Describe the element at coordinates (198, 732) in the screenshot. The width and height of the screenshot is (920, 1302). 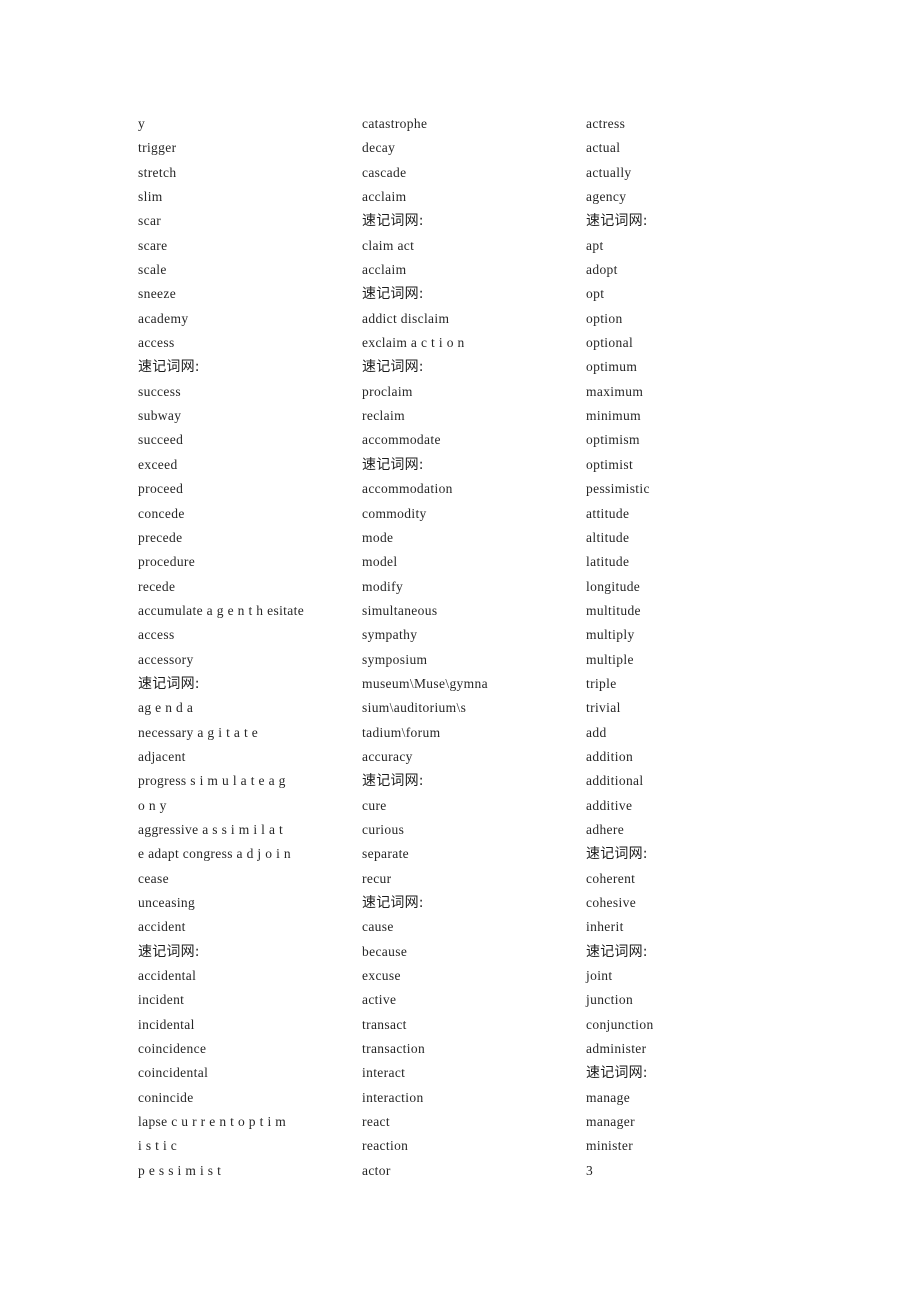
I see `vocabulary-entry: necessary a g i t a t e` at that location.